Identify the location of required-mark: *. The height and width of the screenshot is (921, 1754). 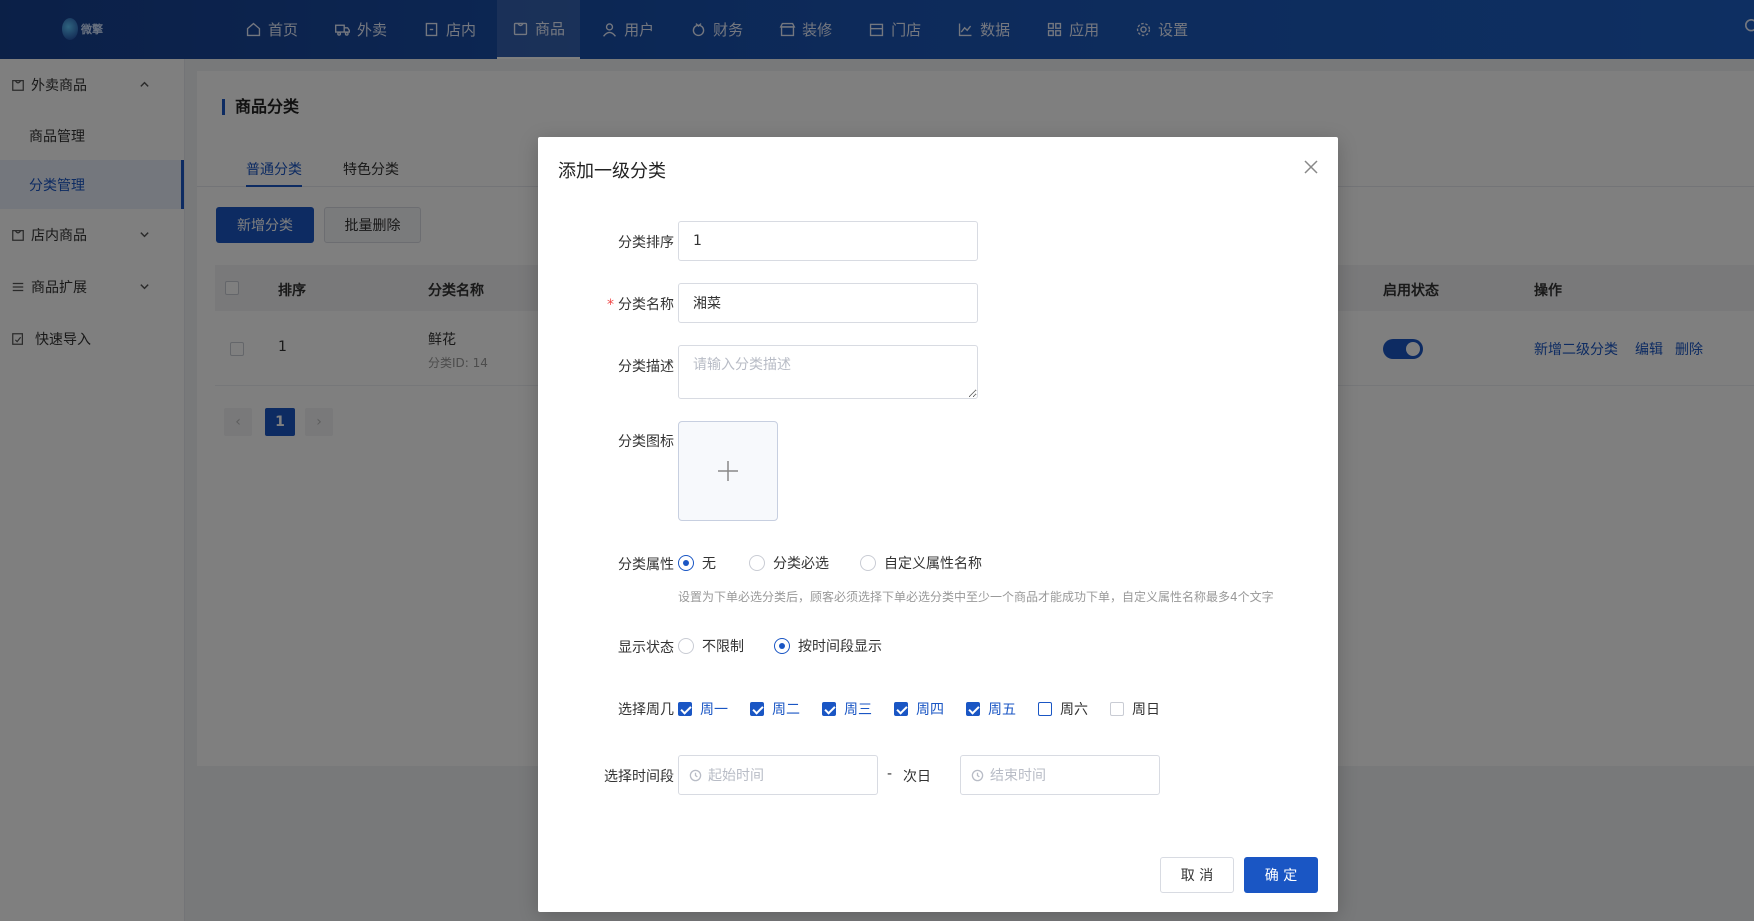
(610, 305).